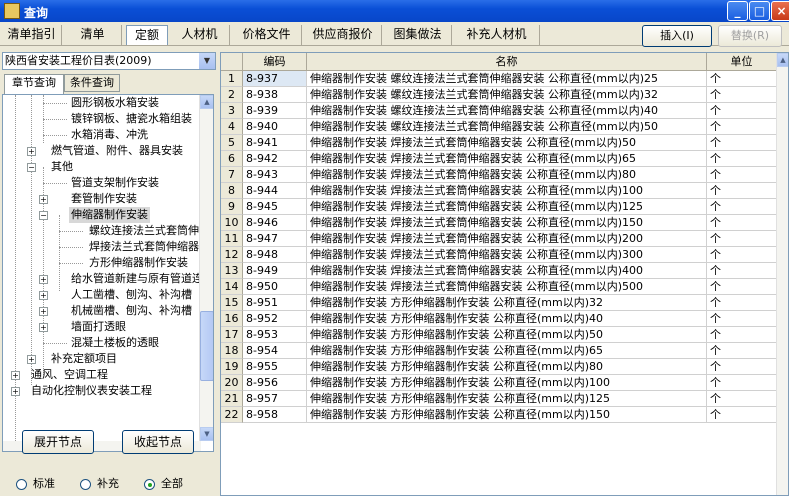  What do you see at coordinates (206, 434) in the screenshot?
I see `scroll-down-icon: ▼` at bounding box center [206, 434].